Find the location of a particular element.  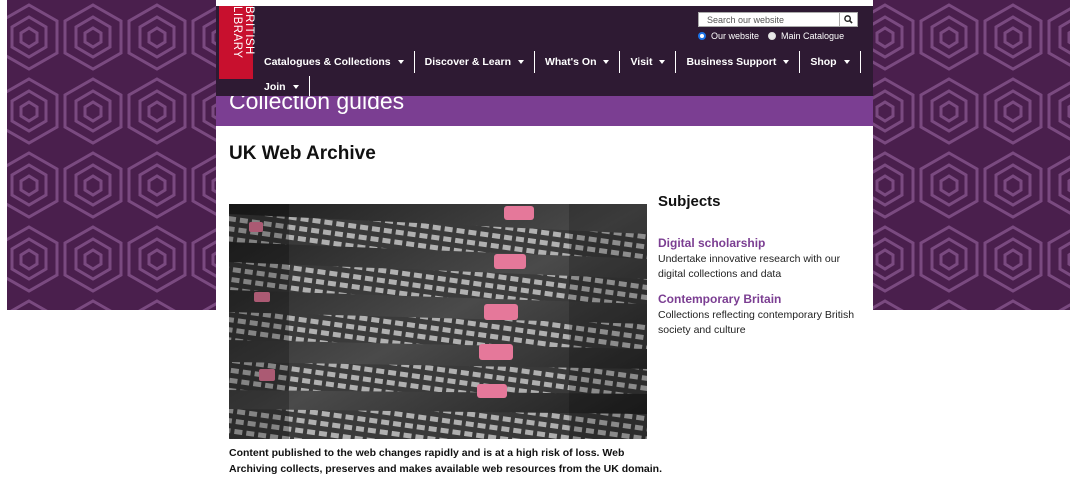

nav-business-support: Business Support is located at coordinates (738, 62).